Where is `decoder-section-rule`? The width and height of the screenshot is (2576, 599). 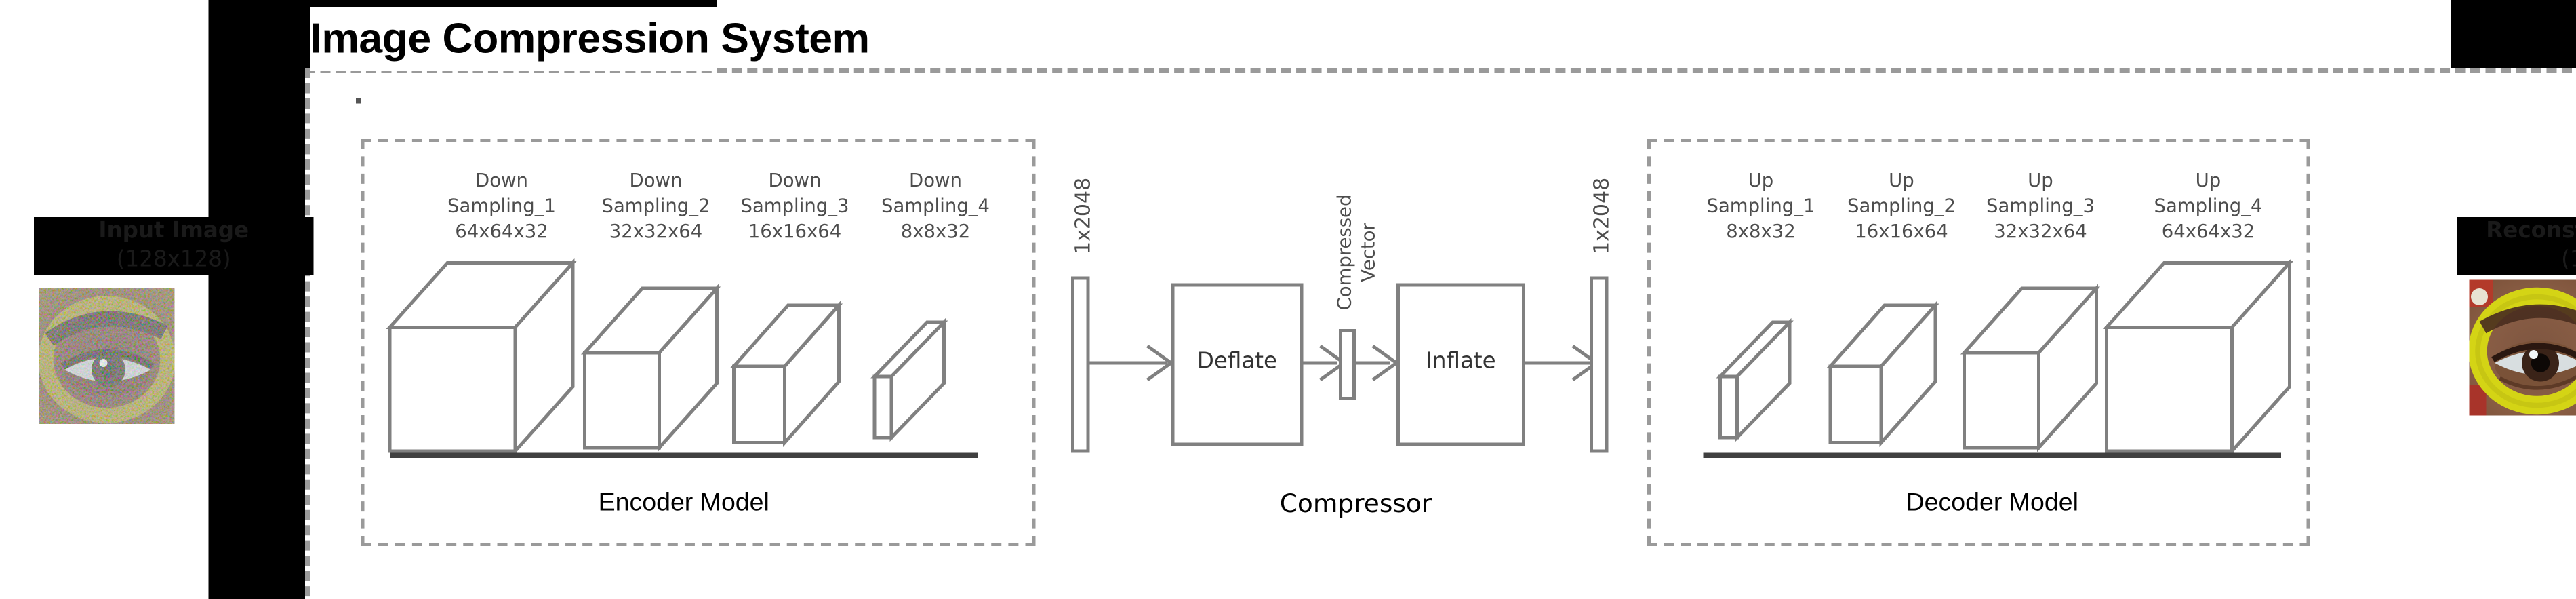
decoder-section-rule is located at coordinates (1992, 455).